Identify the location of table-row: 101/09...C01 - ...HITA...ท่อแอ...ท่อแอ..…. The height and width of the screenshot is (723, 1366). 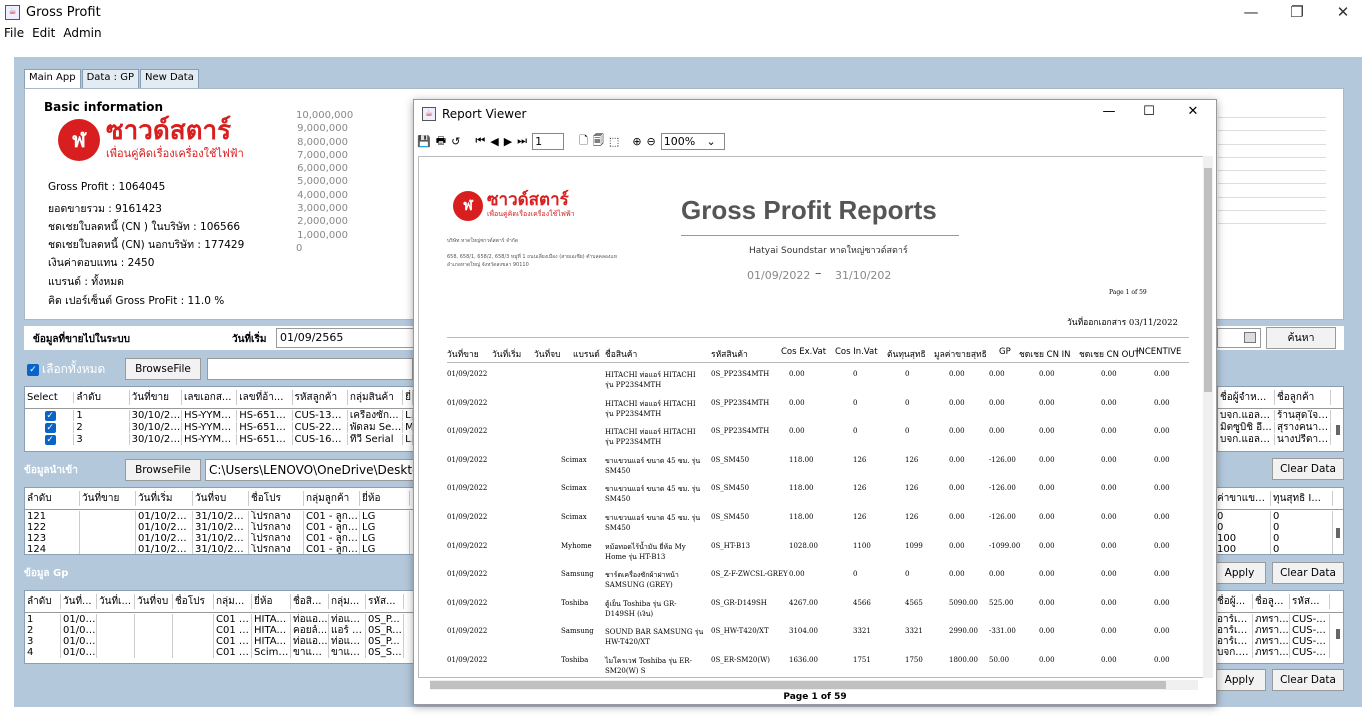
(219, 619).